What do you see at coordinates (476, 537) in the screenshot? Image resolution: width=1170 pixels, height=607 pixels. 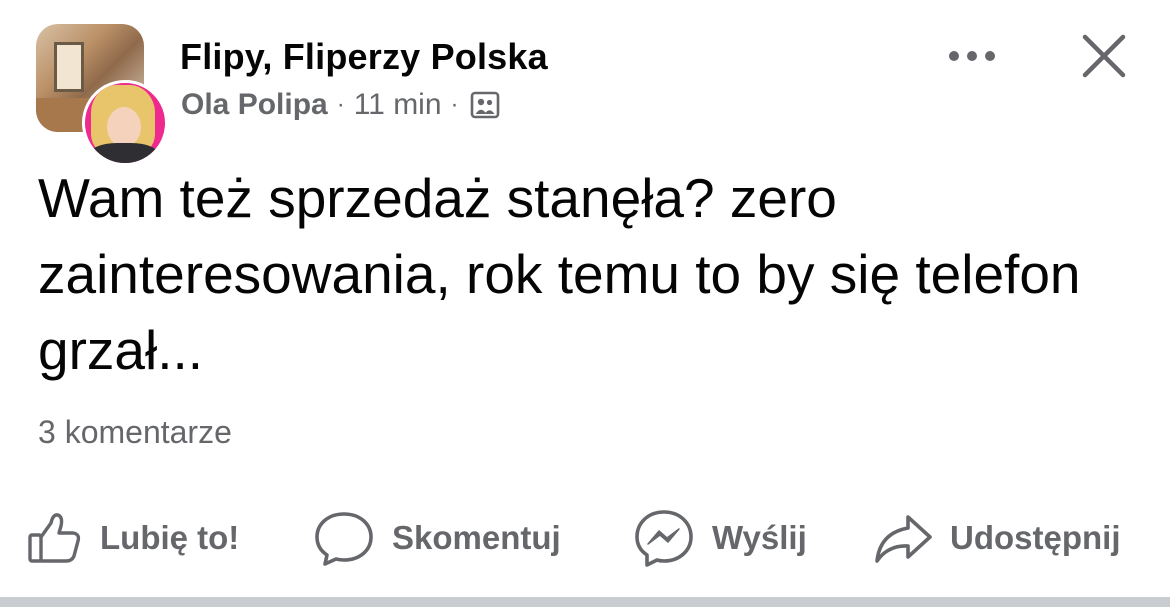 I see `comment-button-label: Skomentuj` at bounding box center [476, 537].